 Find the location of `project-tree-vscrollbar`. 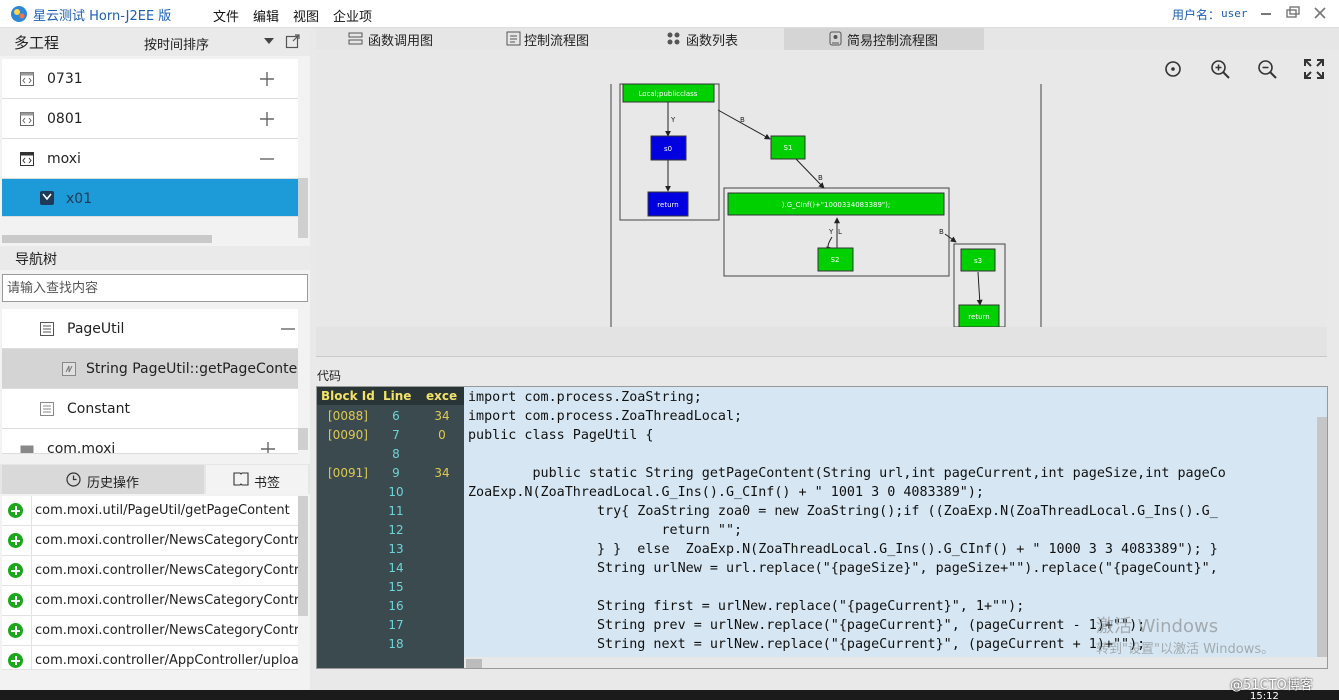

project-tree-vscrollbar is located at coordinates (303, 208).